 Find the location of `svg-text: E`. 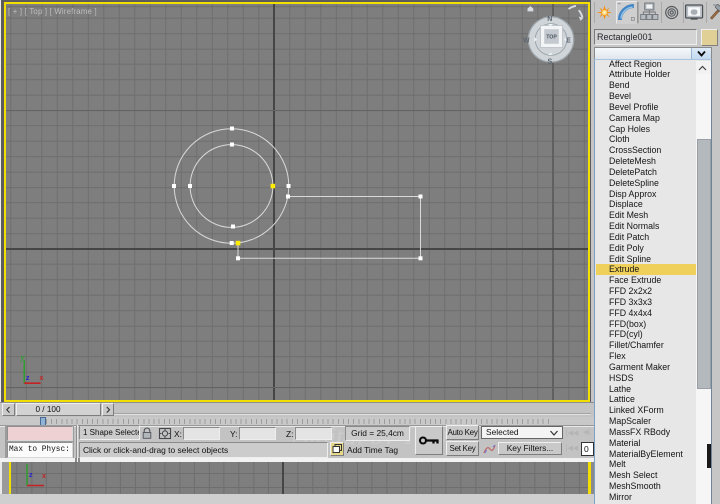

svg-text: E is located at coordinates (568, 41).